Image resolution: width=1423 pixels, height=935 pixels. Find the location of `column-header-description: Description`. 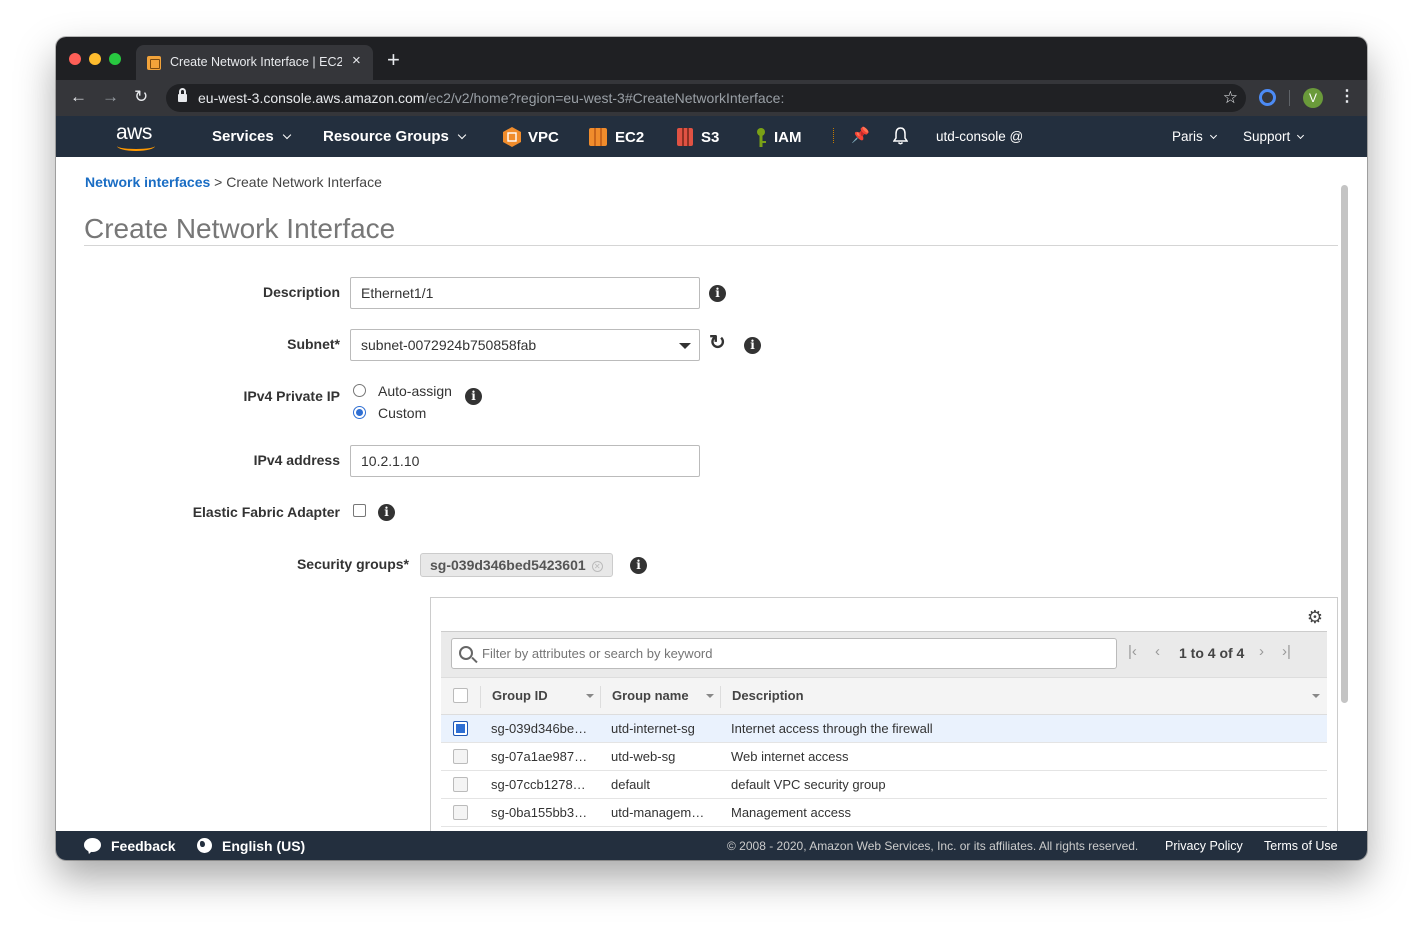

column-header-description: Description is located at coordinates (768, 695).